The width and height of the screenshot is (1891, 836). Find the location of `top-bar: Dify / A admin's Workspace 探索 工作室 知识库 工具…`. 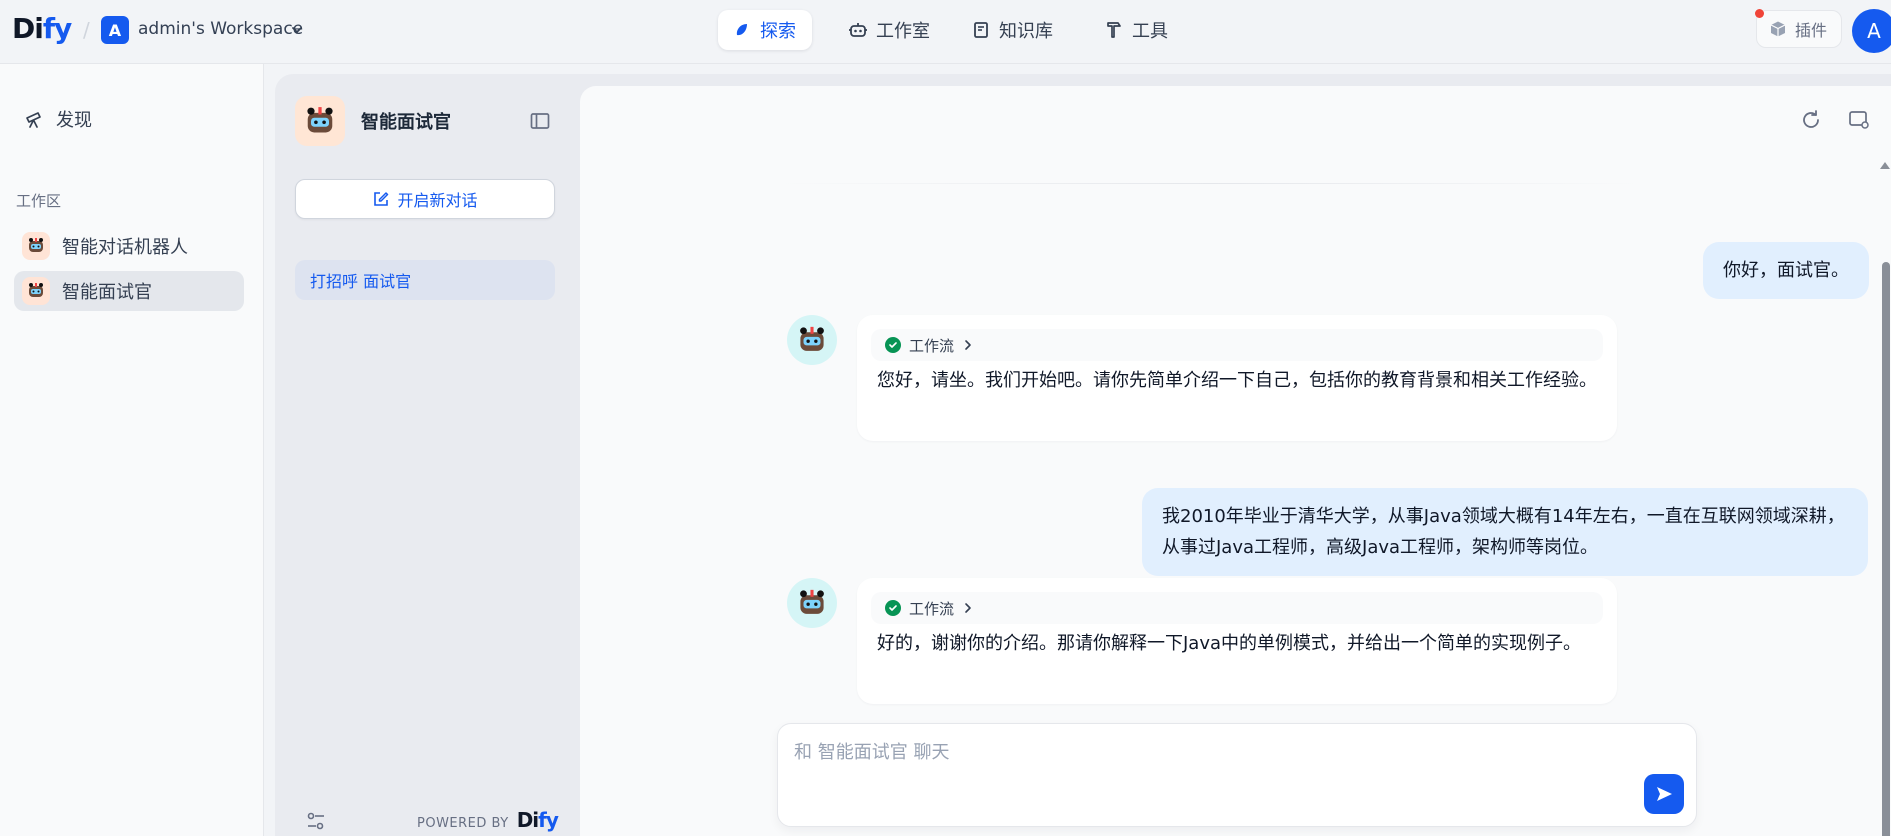

top-bar: Dify / A admin's Workspace 探索 工作室 知识库 工具… is located at coordinates (945, 32).